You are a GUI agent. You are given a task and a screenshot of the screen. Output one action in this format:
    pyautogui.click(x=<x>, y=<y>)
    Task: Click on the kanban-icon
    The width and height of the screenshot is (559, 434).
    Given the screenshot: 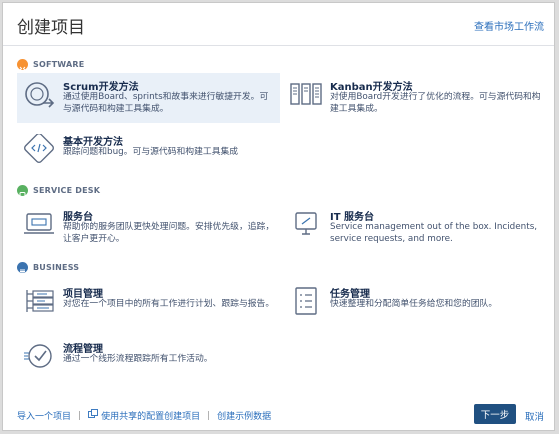 What is the action you would take?
    pyautogui.click(x=306, y=94)
    